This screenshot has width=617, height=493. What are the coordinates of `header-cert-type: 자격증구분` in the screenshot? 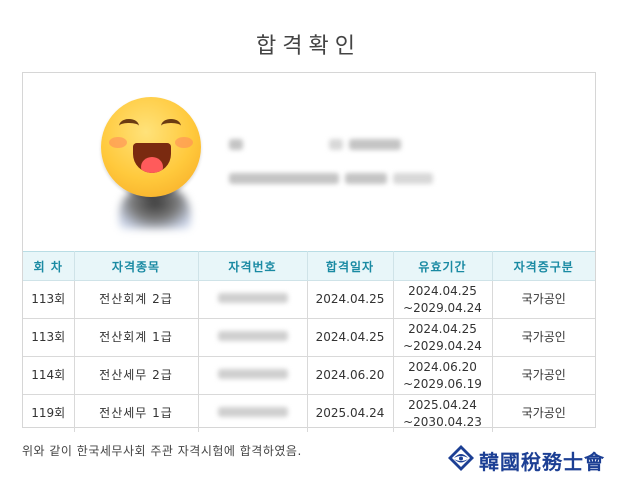 It's located at (543, 266).